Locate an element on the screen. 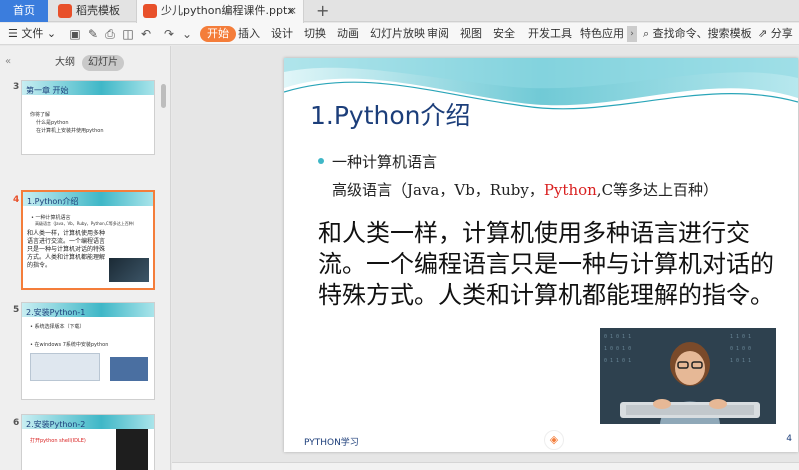 This screenshot has height=470, width=799. redo-icon: ↷ is located at coordinates (169, 34).